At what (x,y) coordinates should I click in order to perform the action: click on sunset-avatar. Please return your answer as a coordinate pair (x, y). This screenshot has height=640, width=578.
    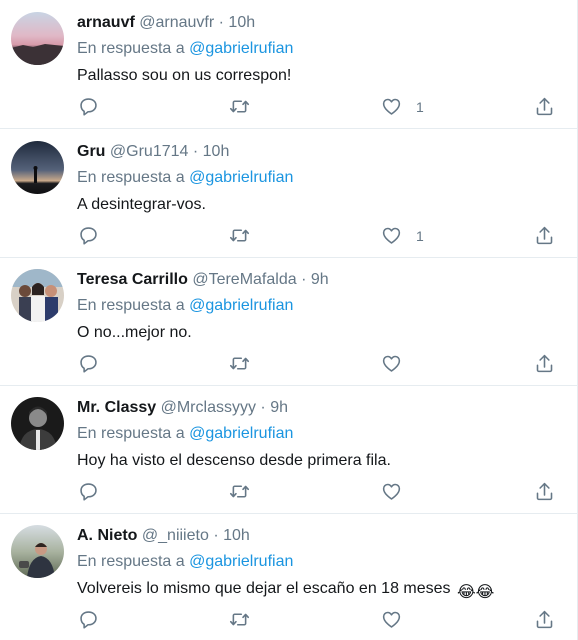
    Looking at the image, I should click on (37, 38).